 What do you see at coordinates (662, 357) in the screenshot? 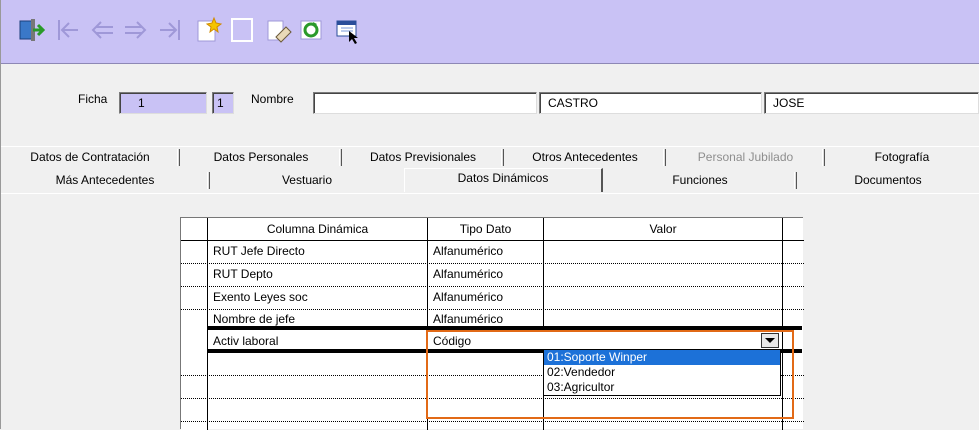
I see `dropdown-option: 01:Soporte Winper` at bounding box center [662, 357].